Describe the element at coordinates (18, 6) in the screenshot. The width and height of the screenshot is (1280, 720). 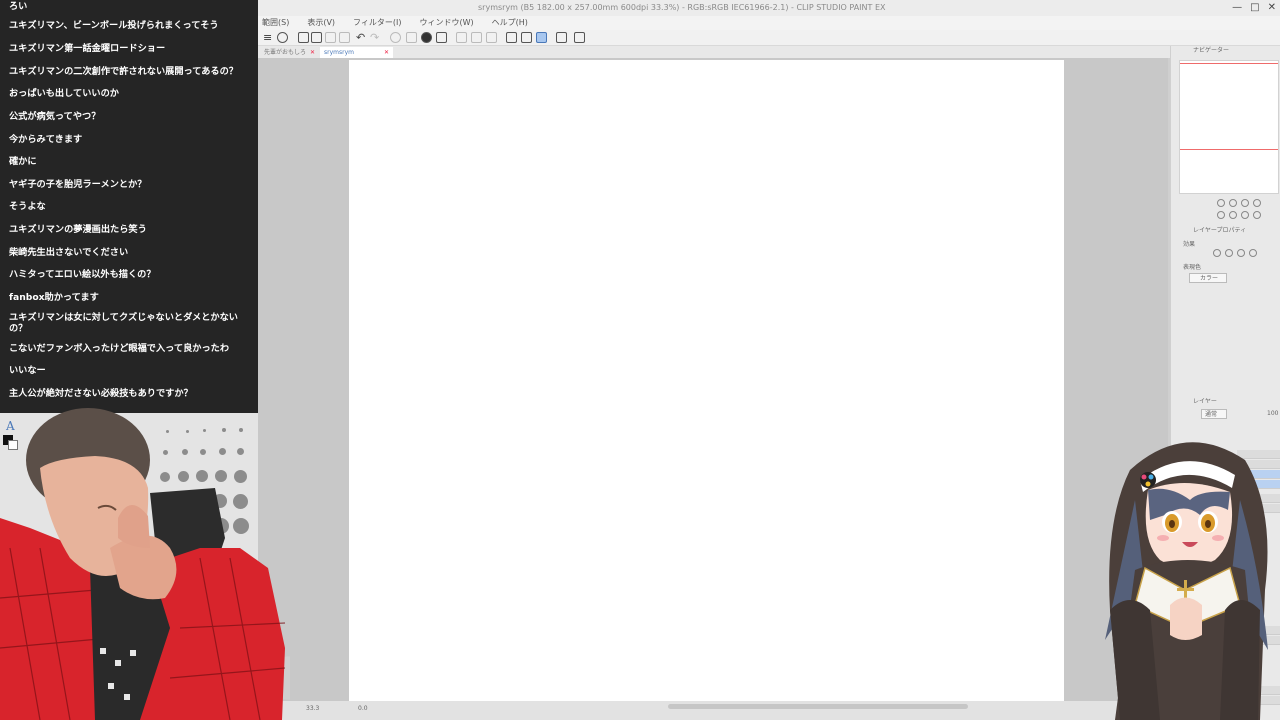
I see `chat-comment: ろい` at that location.